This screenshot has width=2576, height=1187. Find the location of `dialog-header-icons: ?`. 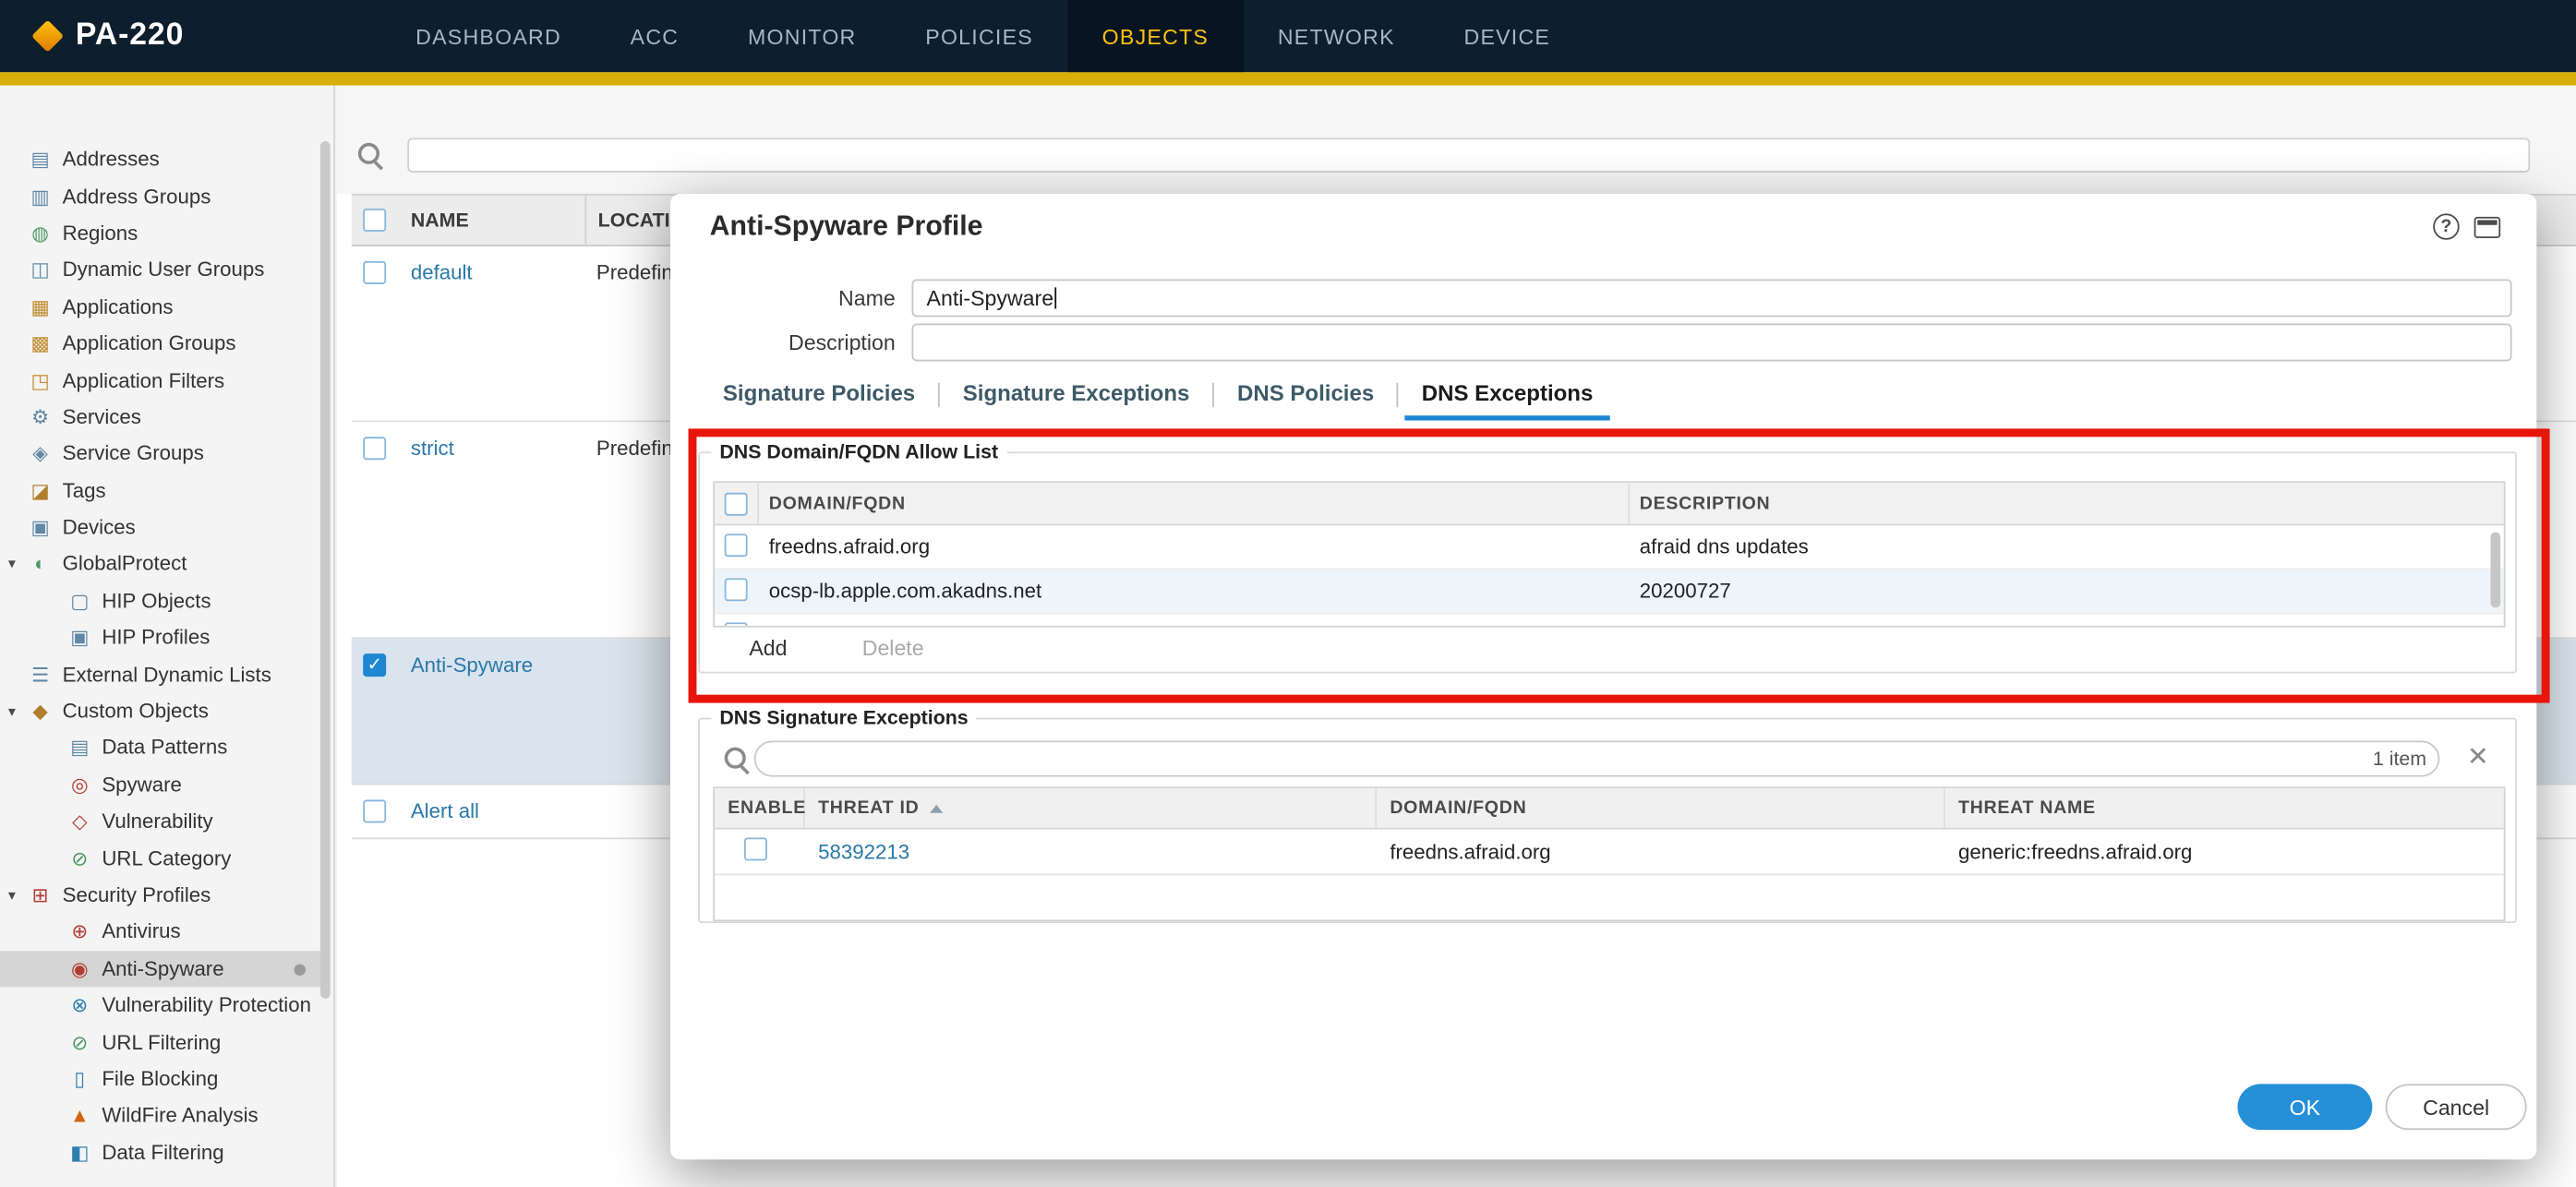

dialog-header-icons: ? is located at coordinates (2467, 226).